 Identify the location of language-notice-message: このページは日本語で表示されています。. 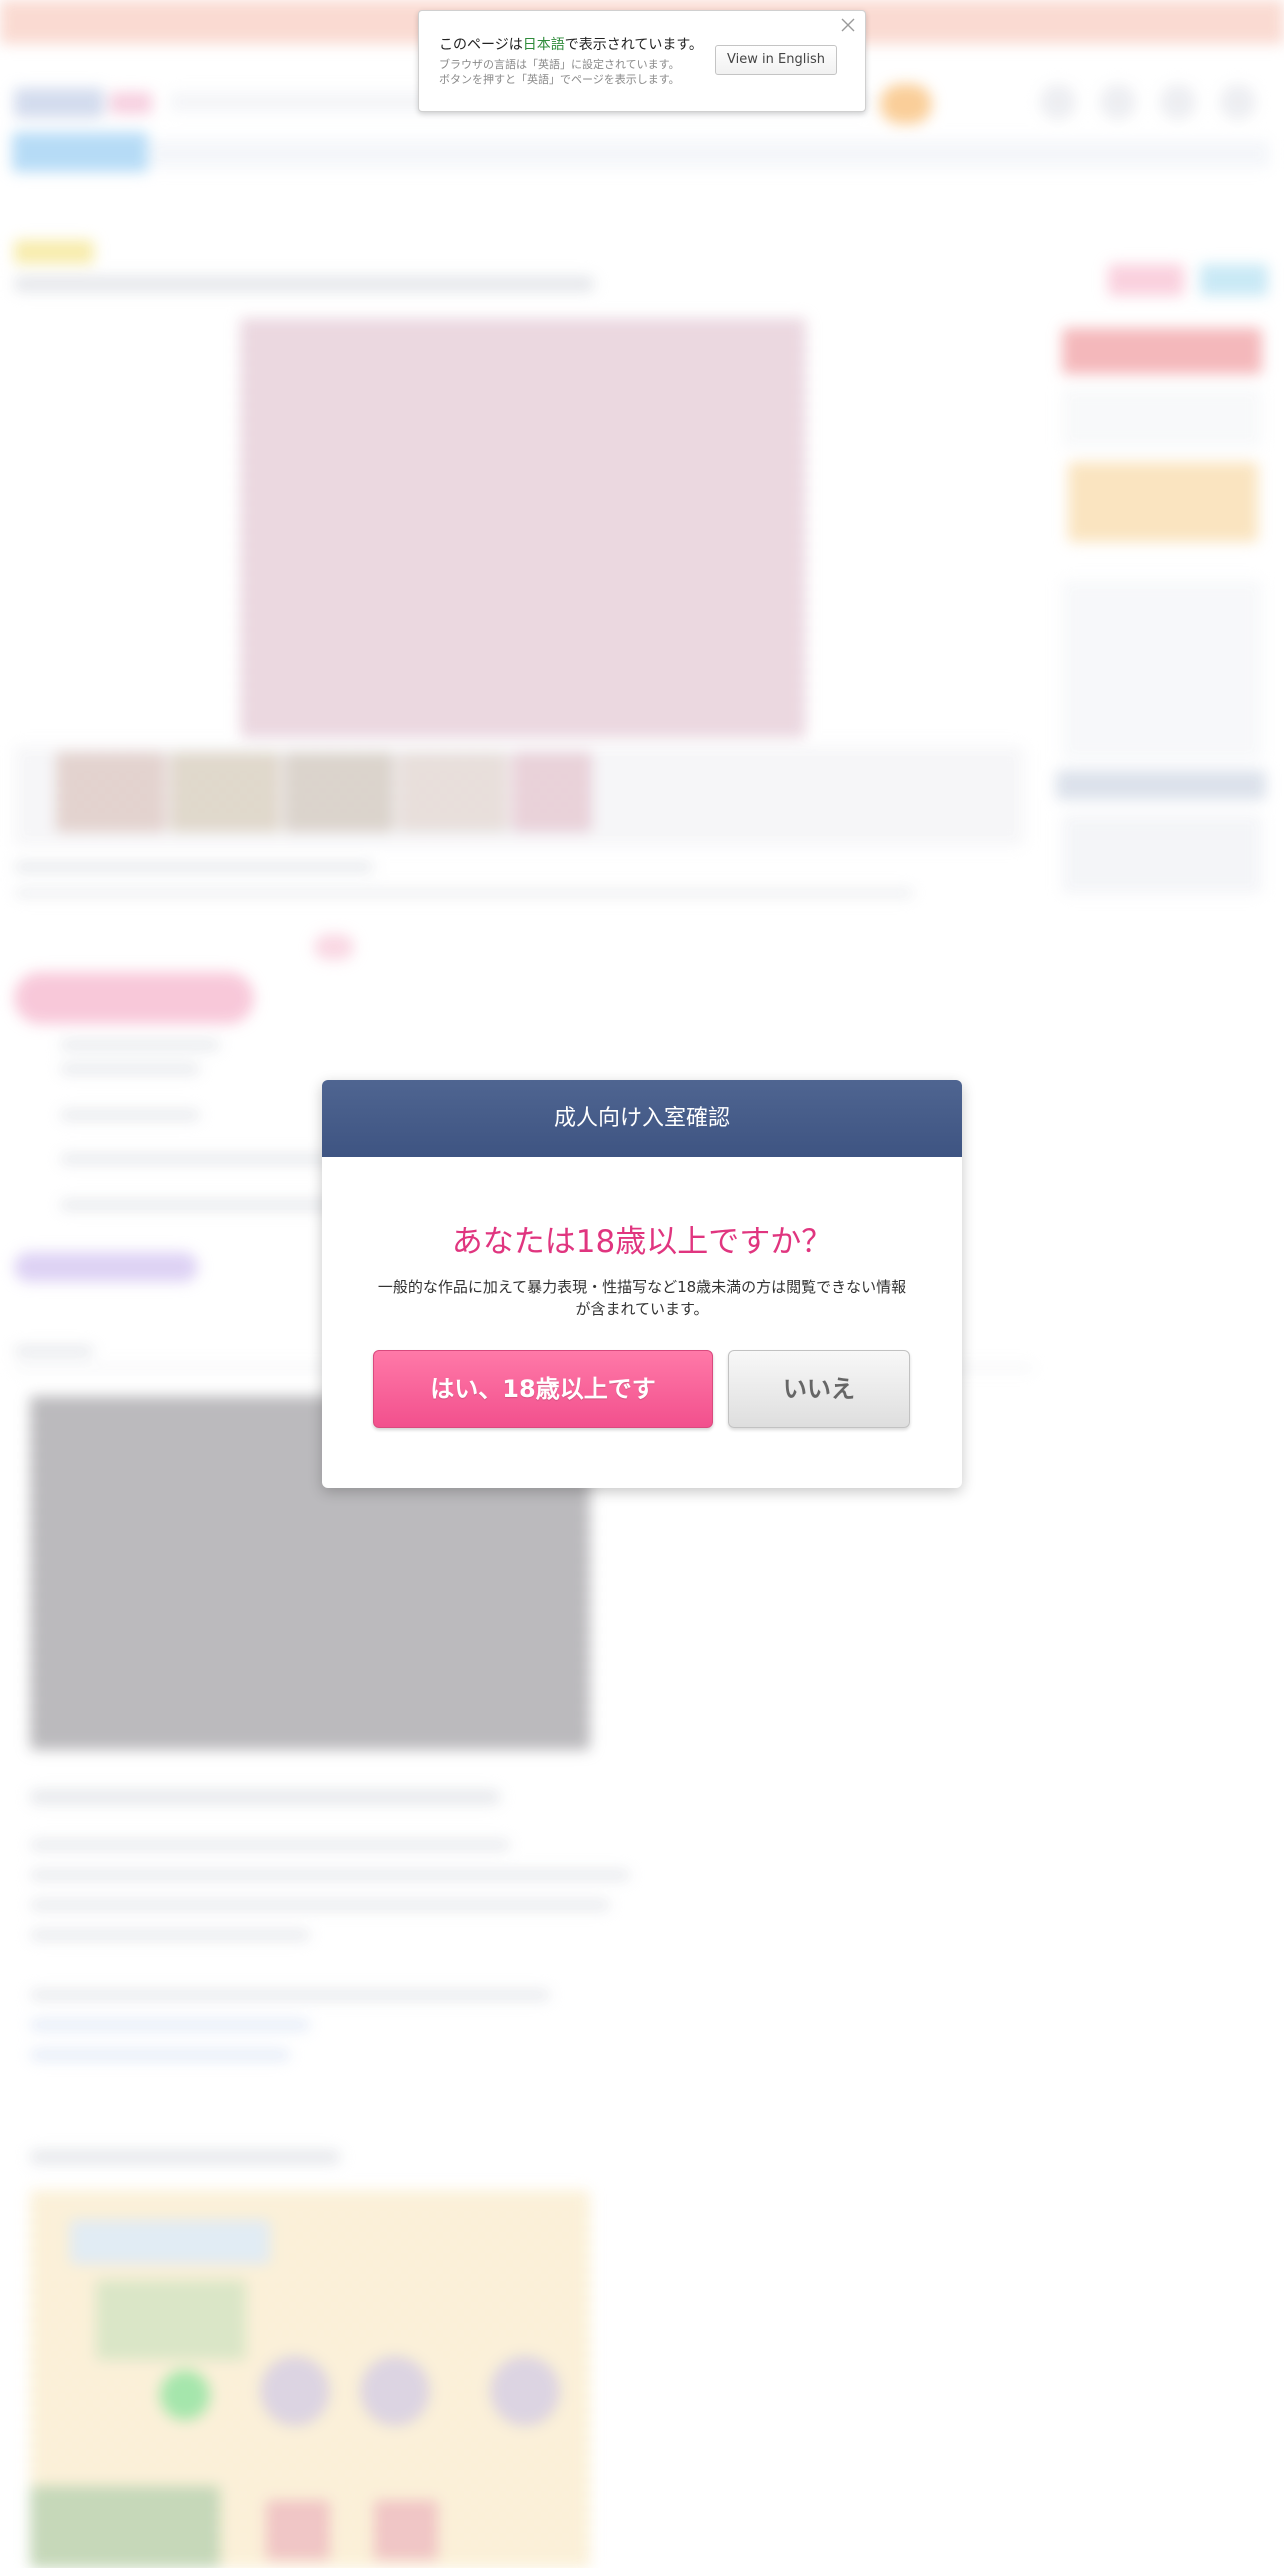
(571, 44).